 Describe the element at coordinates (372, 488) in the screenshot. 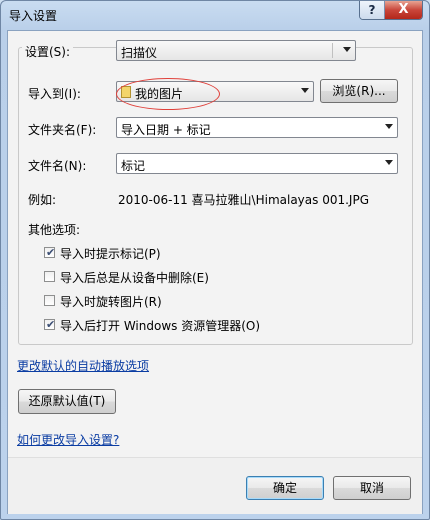

I see `cancel-button: 取消` at that location.